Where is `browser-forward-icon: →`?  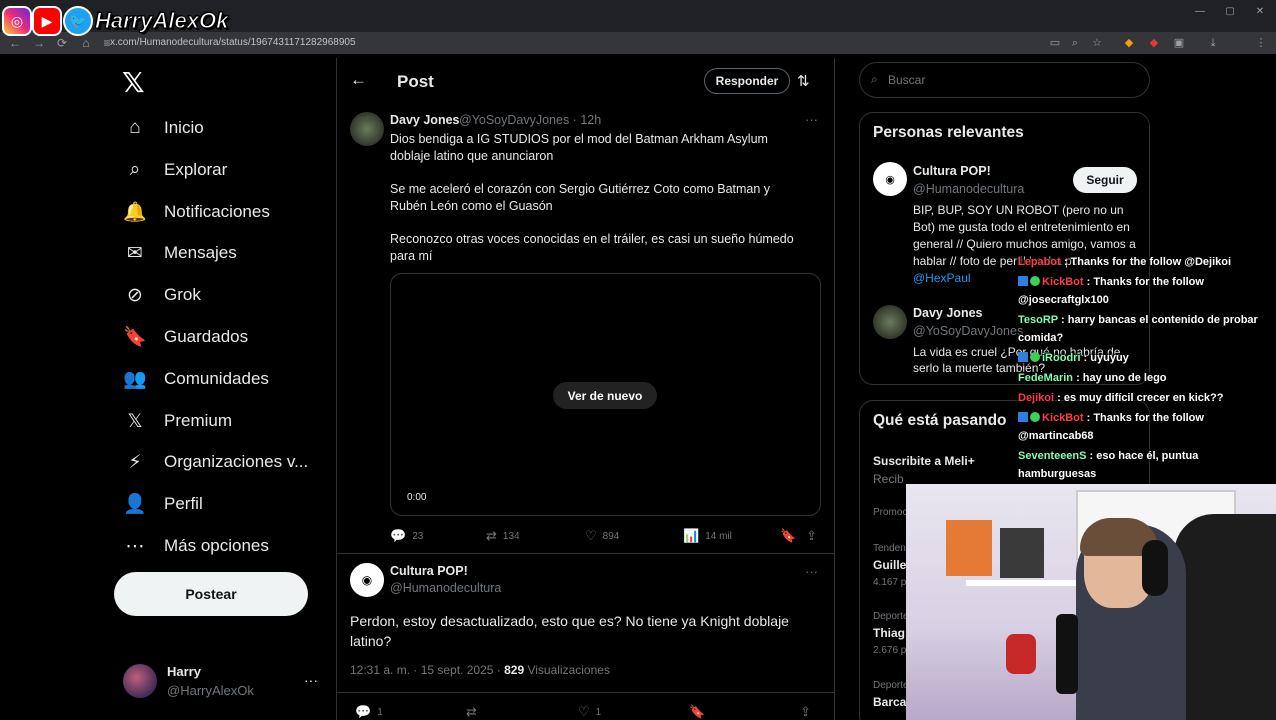
browser-forward-icon: → is located at coordinates (39, 43).